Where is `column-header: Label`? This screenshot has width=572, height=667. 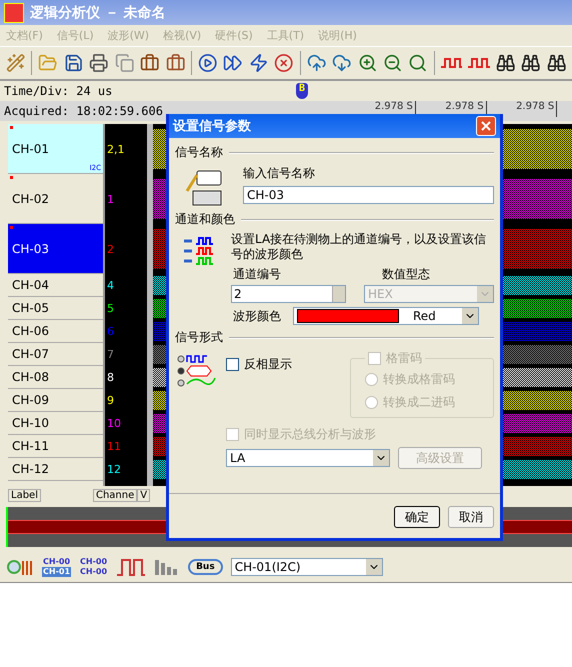
column-header: Label is located at coordinates (24, 495).